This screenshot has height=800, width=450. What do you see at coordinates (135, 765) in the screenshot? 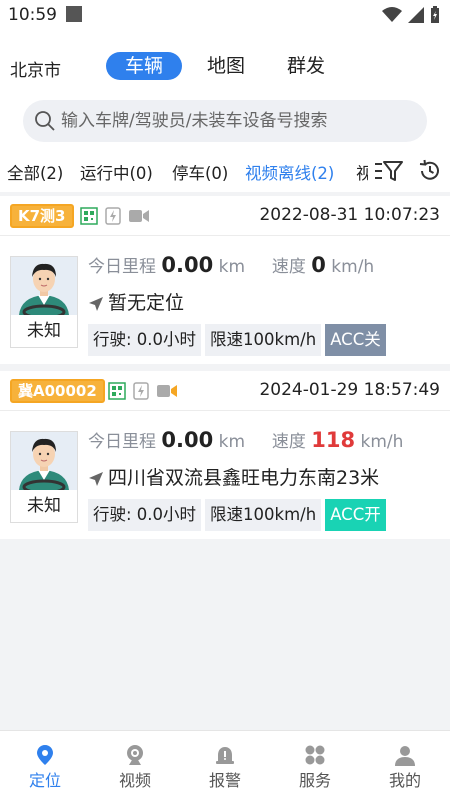
I see `nav-video: 视频` at bounding box center [135, 765].